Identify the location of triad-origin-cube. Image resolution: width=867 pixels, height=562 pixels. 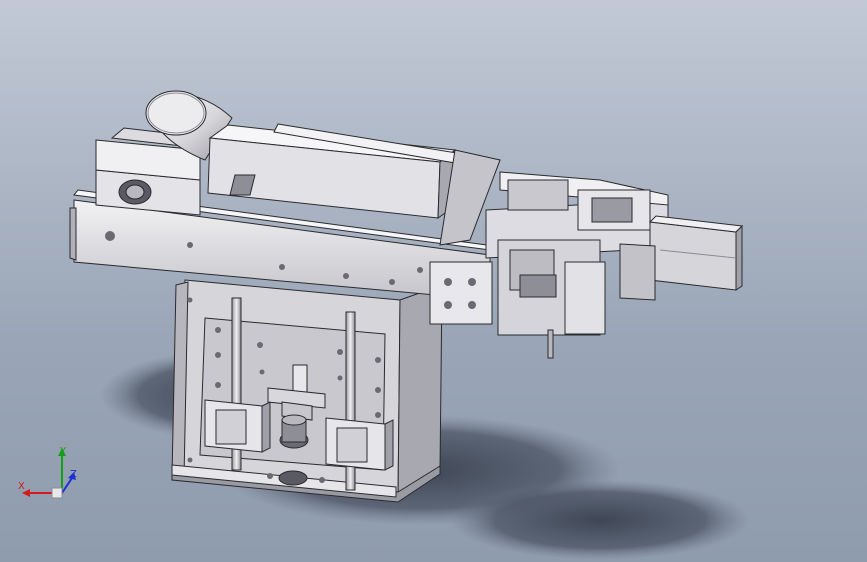
(57, 493).